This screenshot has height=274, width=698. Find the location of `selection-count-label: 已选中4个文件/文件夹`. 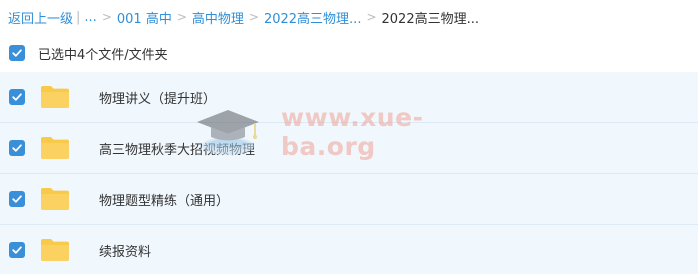

selection-count-label: 已选中4个文件/文件夹 is located at coordinates (103, 55).